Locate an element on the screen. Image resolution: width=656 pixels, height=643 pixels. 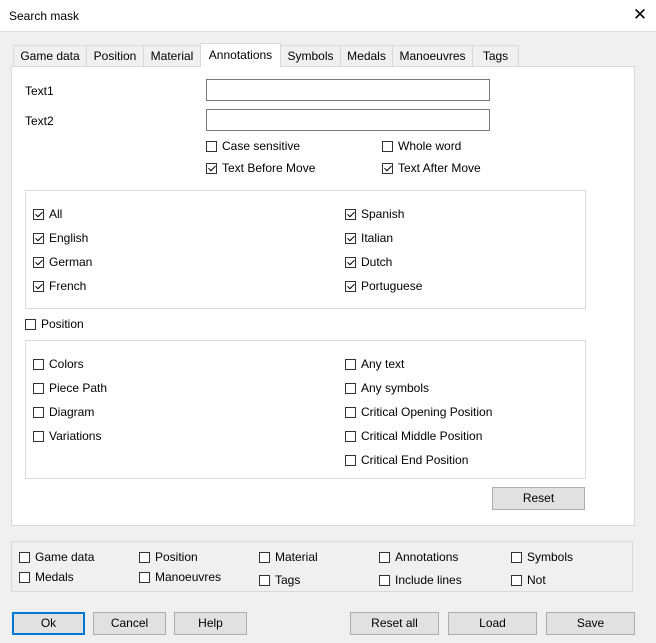
text-before-move-label: Text Before Move is located at coordinates (269, 168).